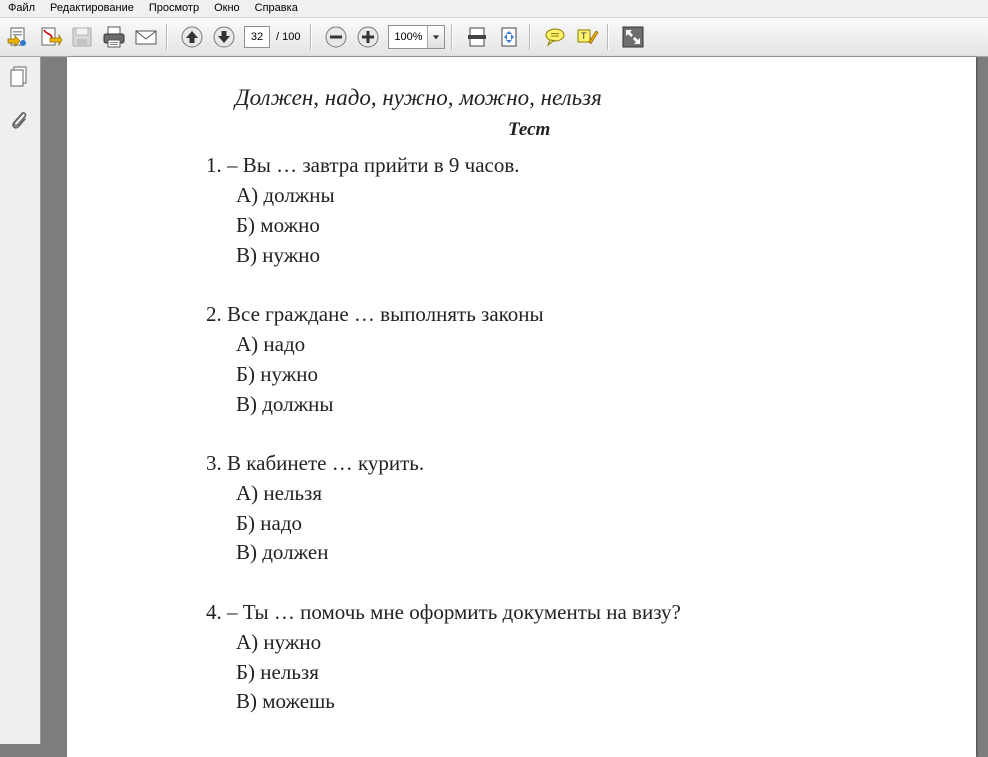 Image resolution: width=988 pixels, height=757 pixels. I want to click on navigation-panel, so click(20, 400).